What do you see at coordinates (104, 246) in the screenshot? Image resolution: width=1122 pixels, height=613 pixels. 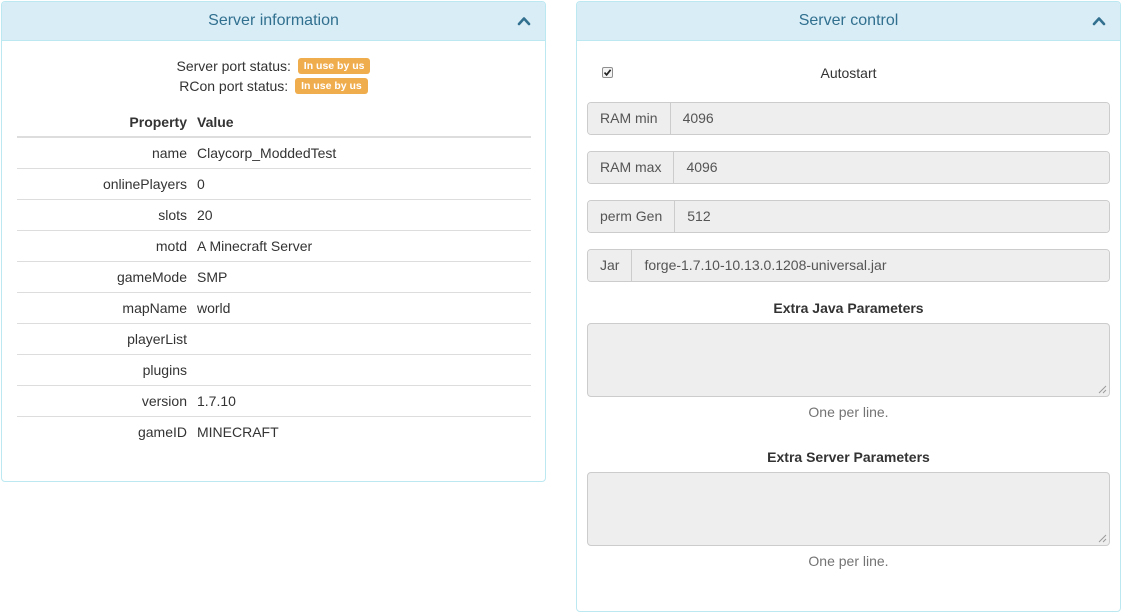 I see `property-key: motd` at bounding box center [104, 246].